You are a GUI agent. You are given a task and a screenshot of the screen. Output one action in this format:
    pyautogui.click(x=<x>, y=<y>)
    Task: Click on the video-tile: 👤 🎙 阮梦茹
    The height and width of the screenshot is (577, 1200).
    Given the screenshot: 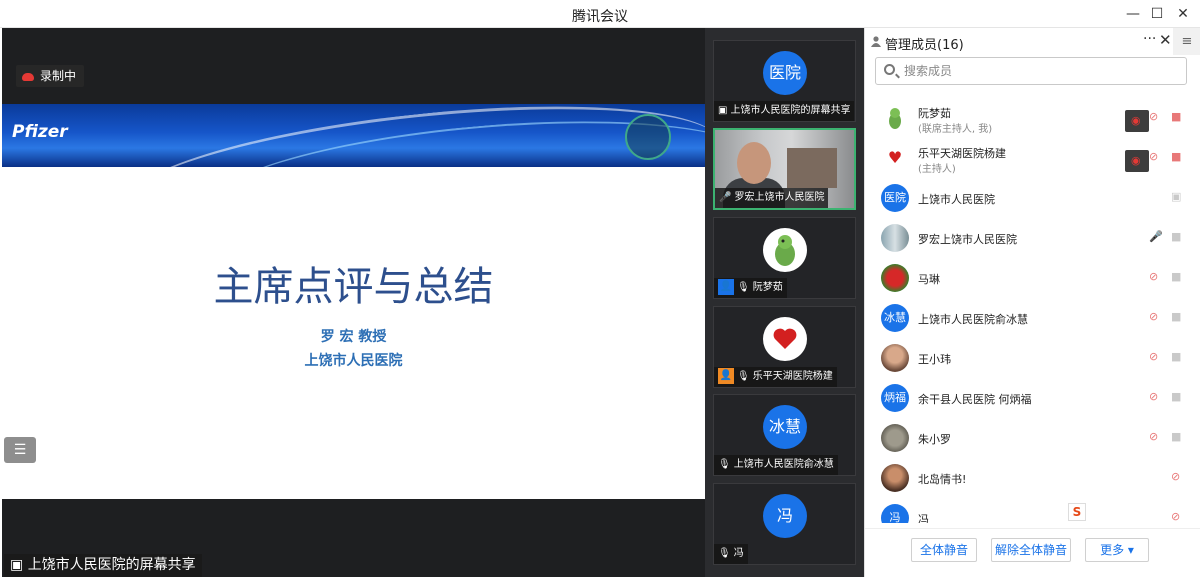 What is the action you would take?
    pyautogui.click(x=784, y=258)
    